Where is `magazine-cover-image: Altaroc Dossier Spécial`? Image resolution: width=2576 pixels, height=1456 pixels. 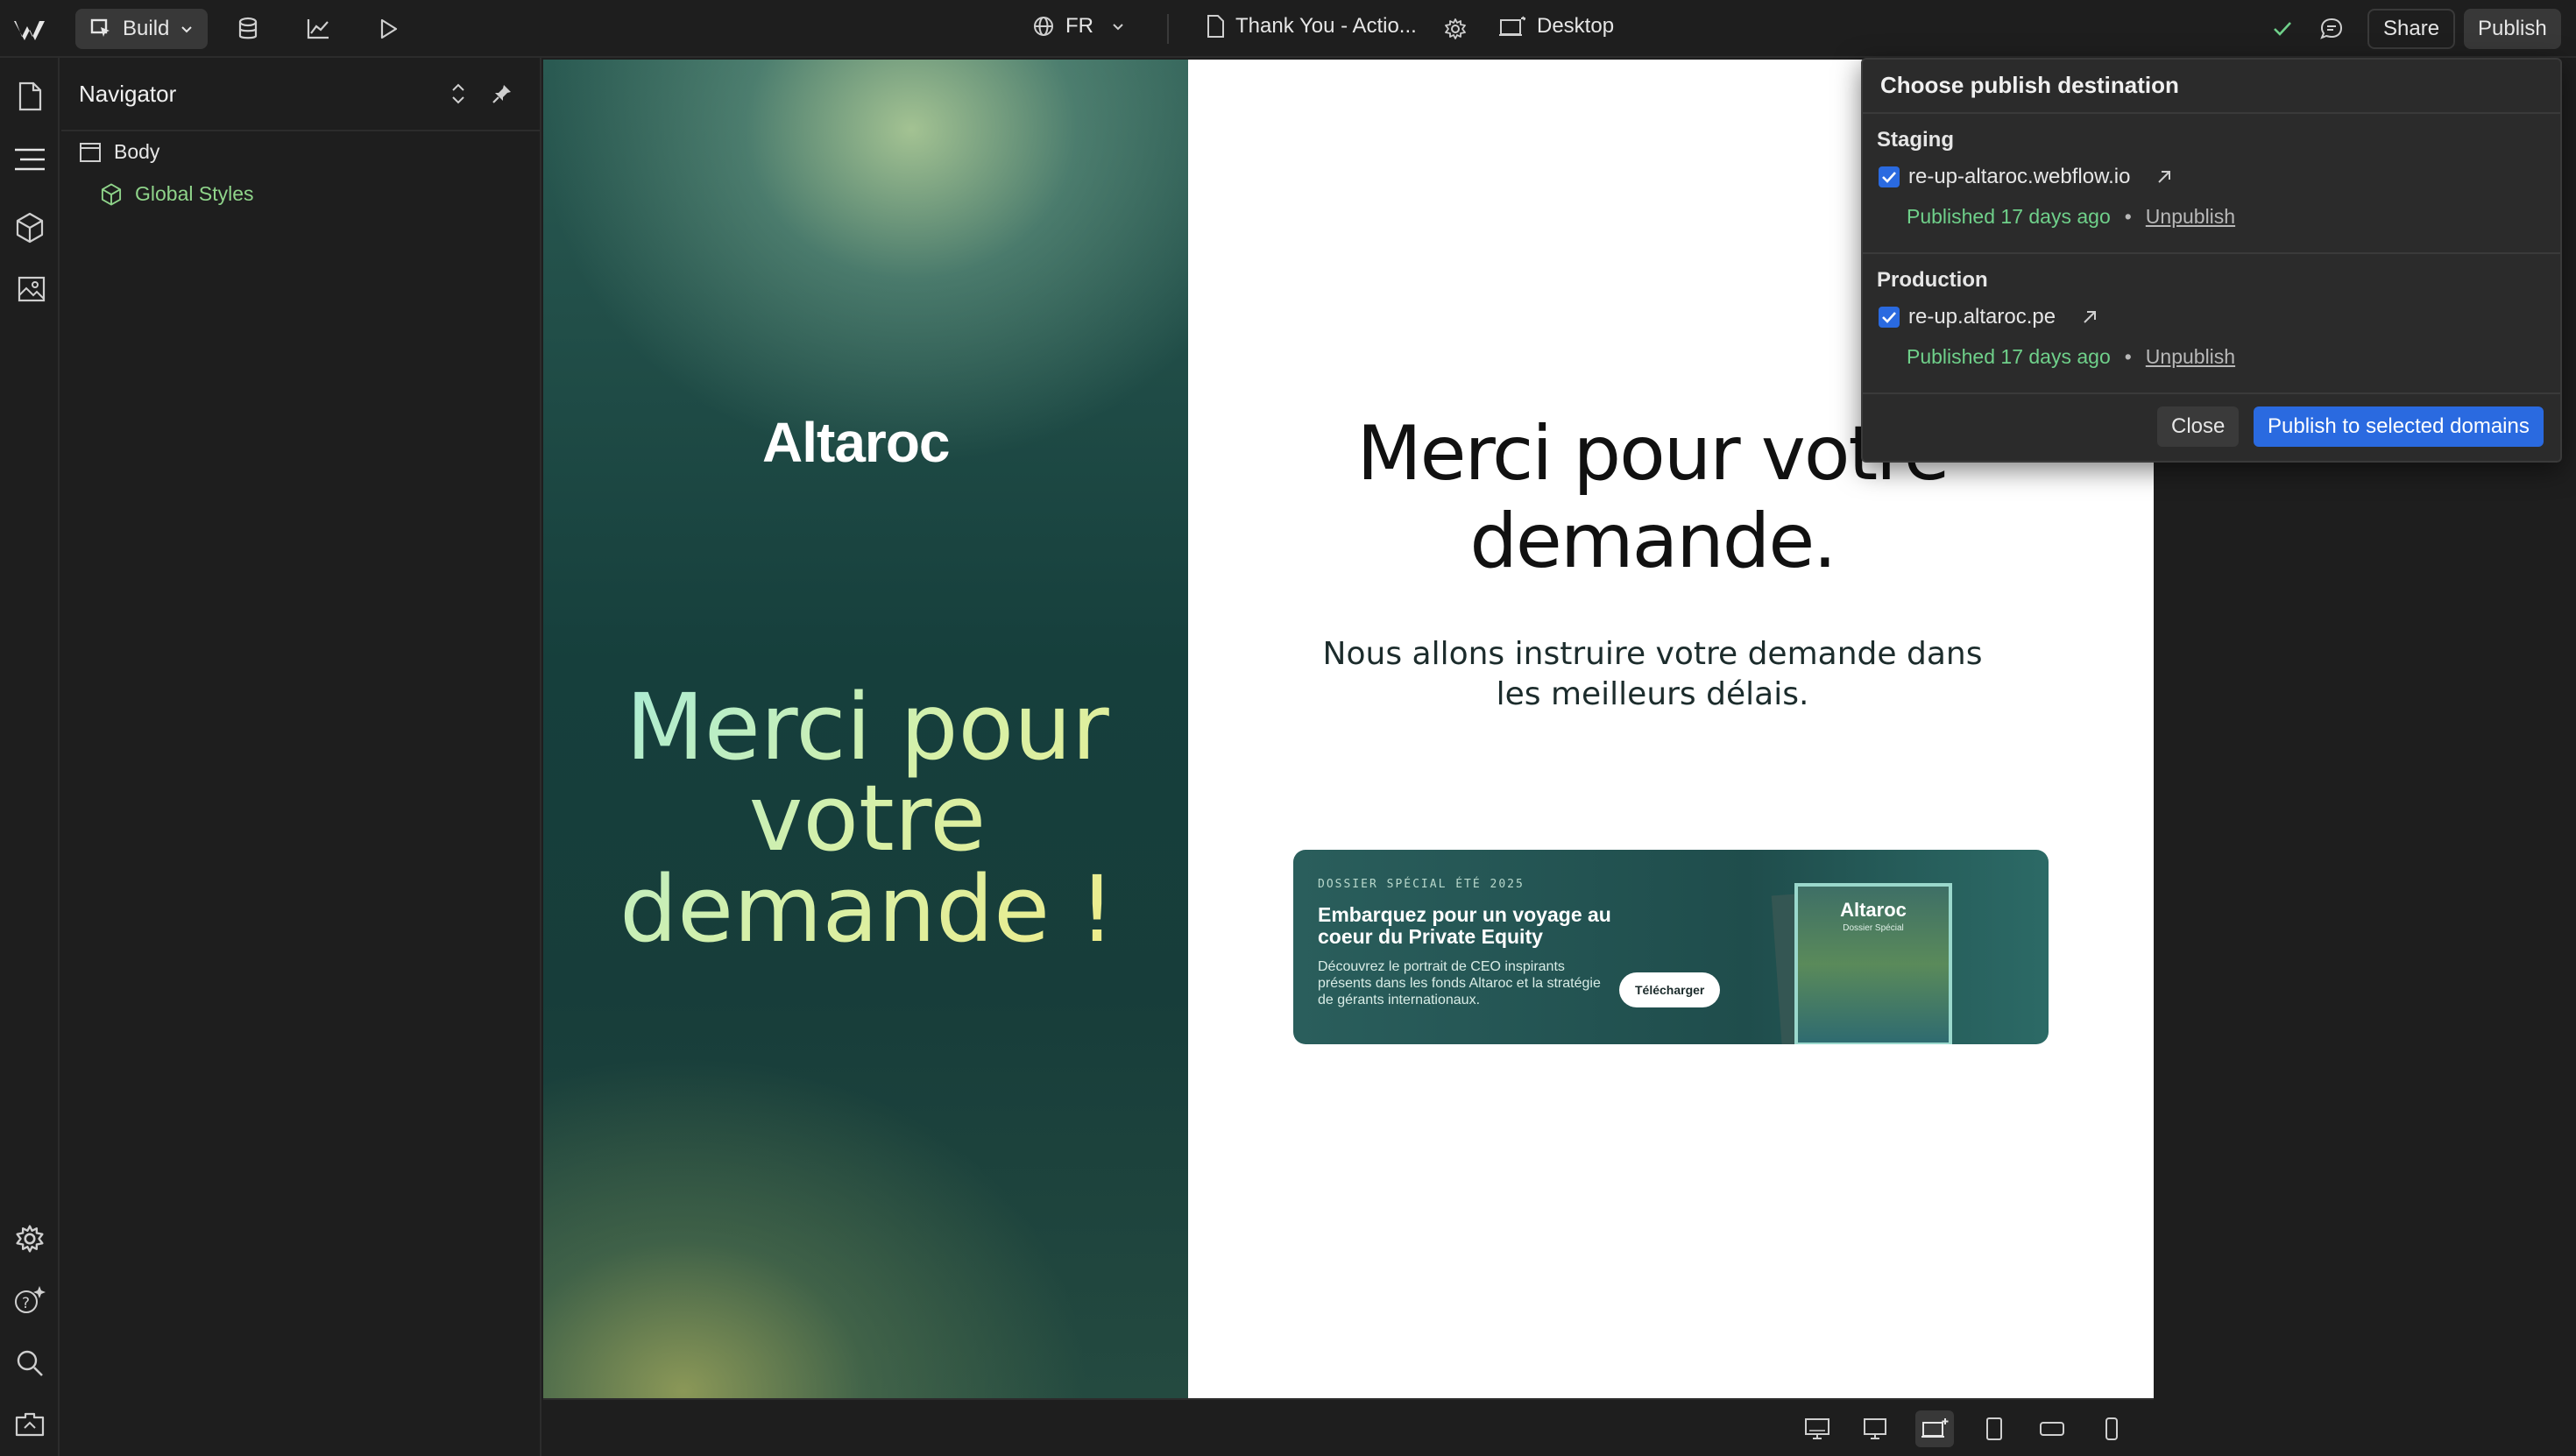 magazine-cover-image: Altaroc Dossier Spécial is located at coordinates (1873, 963).